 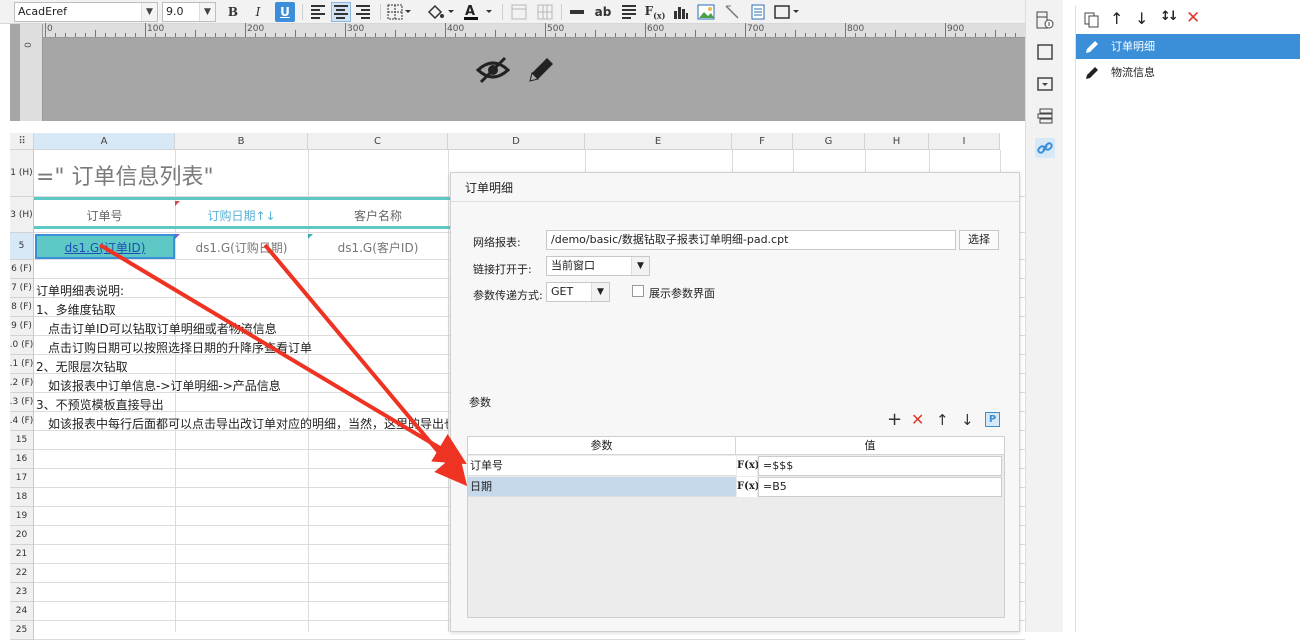 What do you see at coordinates (1188, 46) in the screenshot?
I see `hyperlink-item: 订单明细` at bounding box center [1188, 46].